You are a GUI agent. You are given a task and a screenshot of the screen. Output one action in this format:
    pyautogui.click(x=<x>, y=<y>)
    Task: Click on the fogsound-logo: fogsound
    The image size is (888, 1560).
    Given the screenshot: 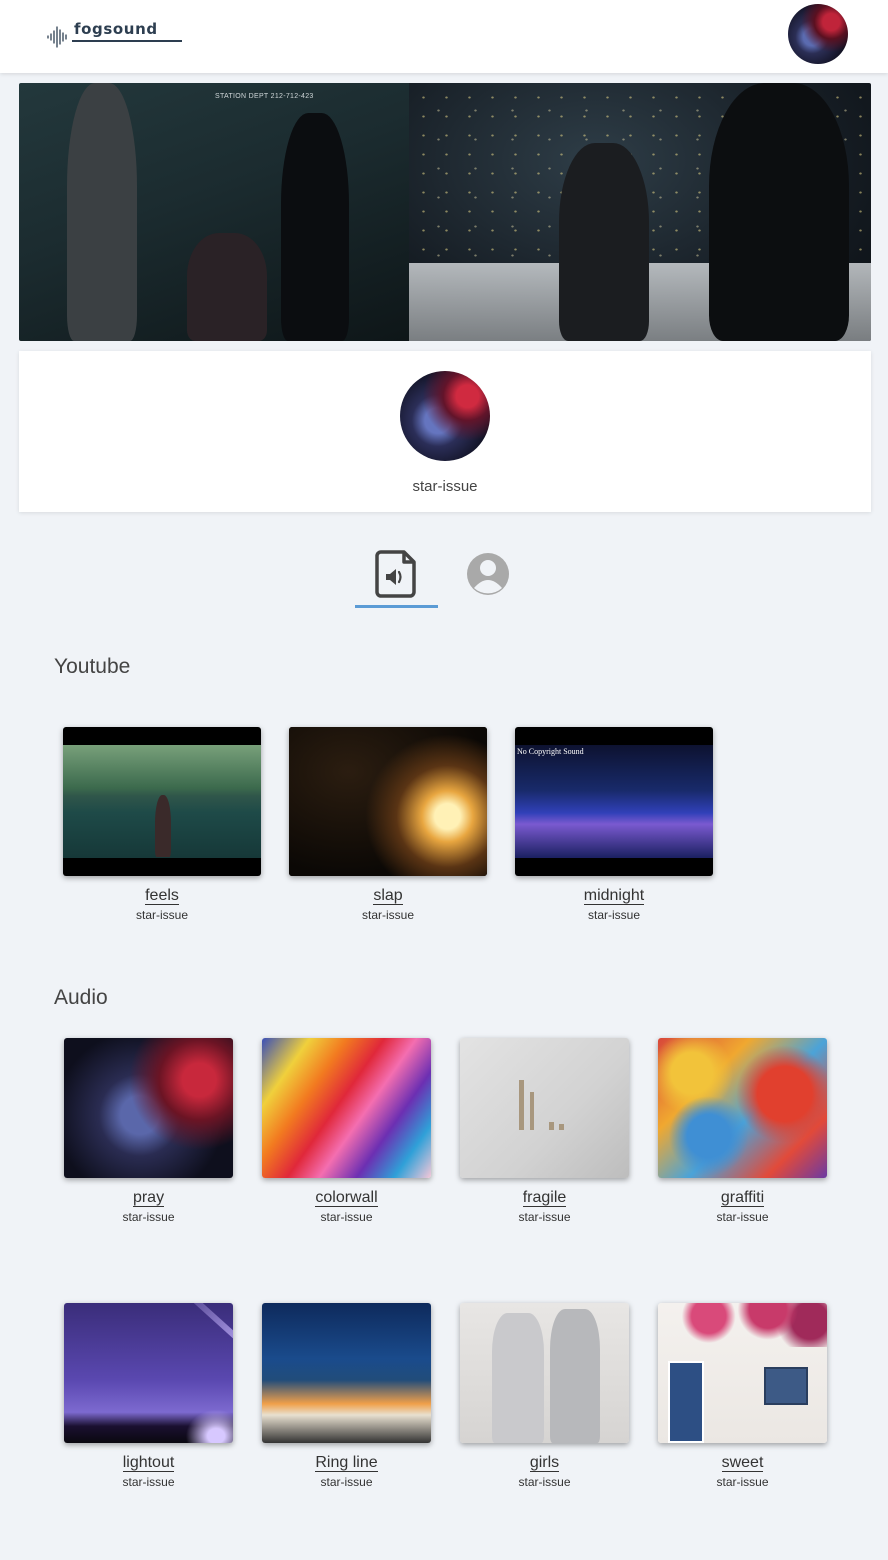 What is the action you would take?
    pyautogui.click(x=116, y=38)
    